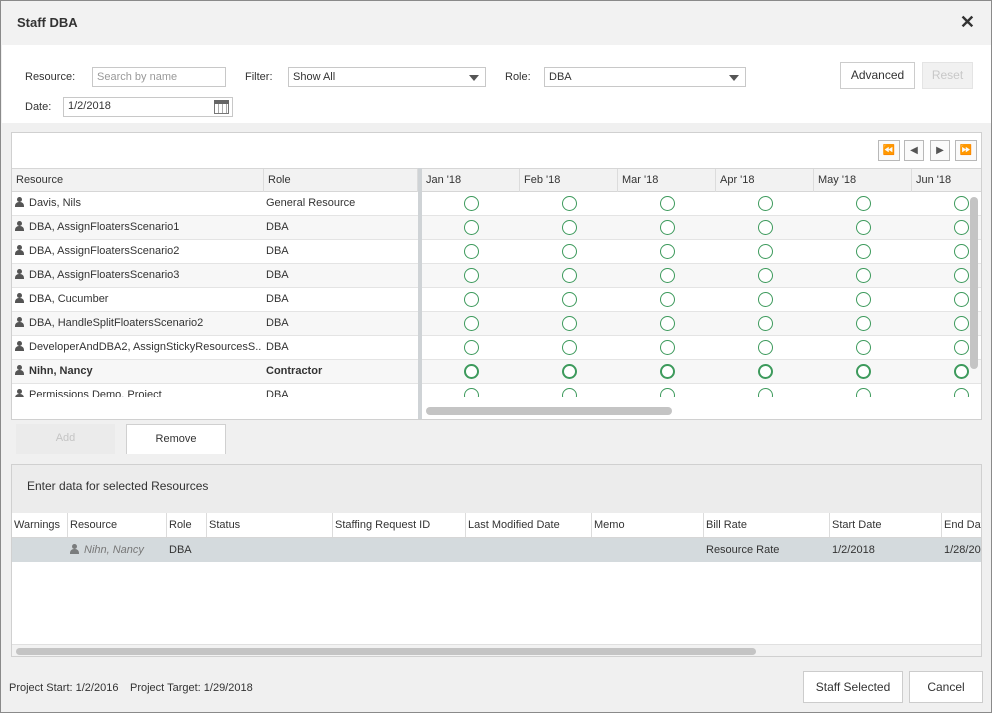 This screenshot has width=992, height=713. Describe the element at coordinates (496, 372) in the screenshot. I see `table-row-selected: Nihn, Nancy Contractor` at that location.